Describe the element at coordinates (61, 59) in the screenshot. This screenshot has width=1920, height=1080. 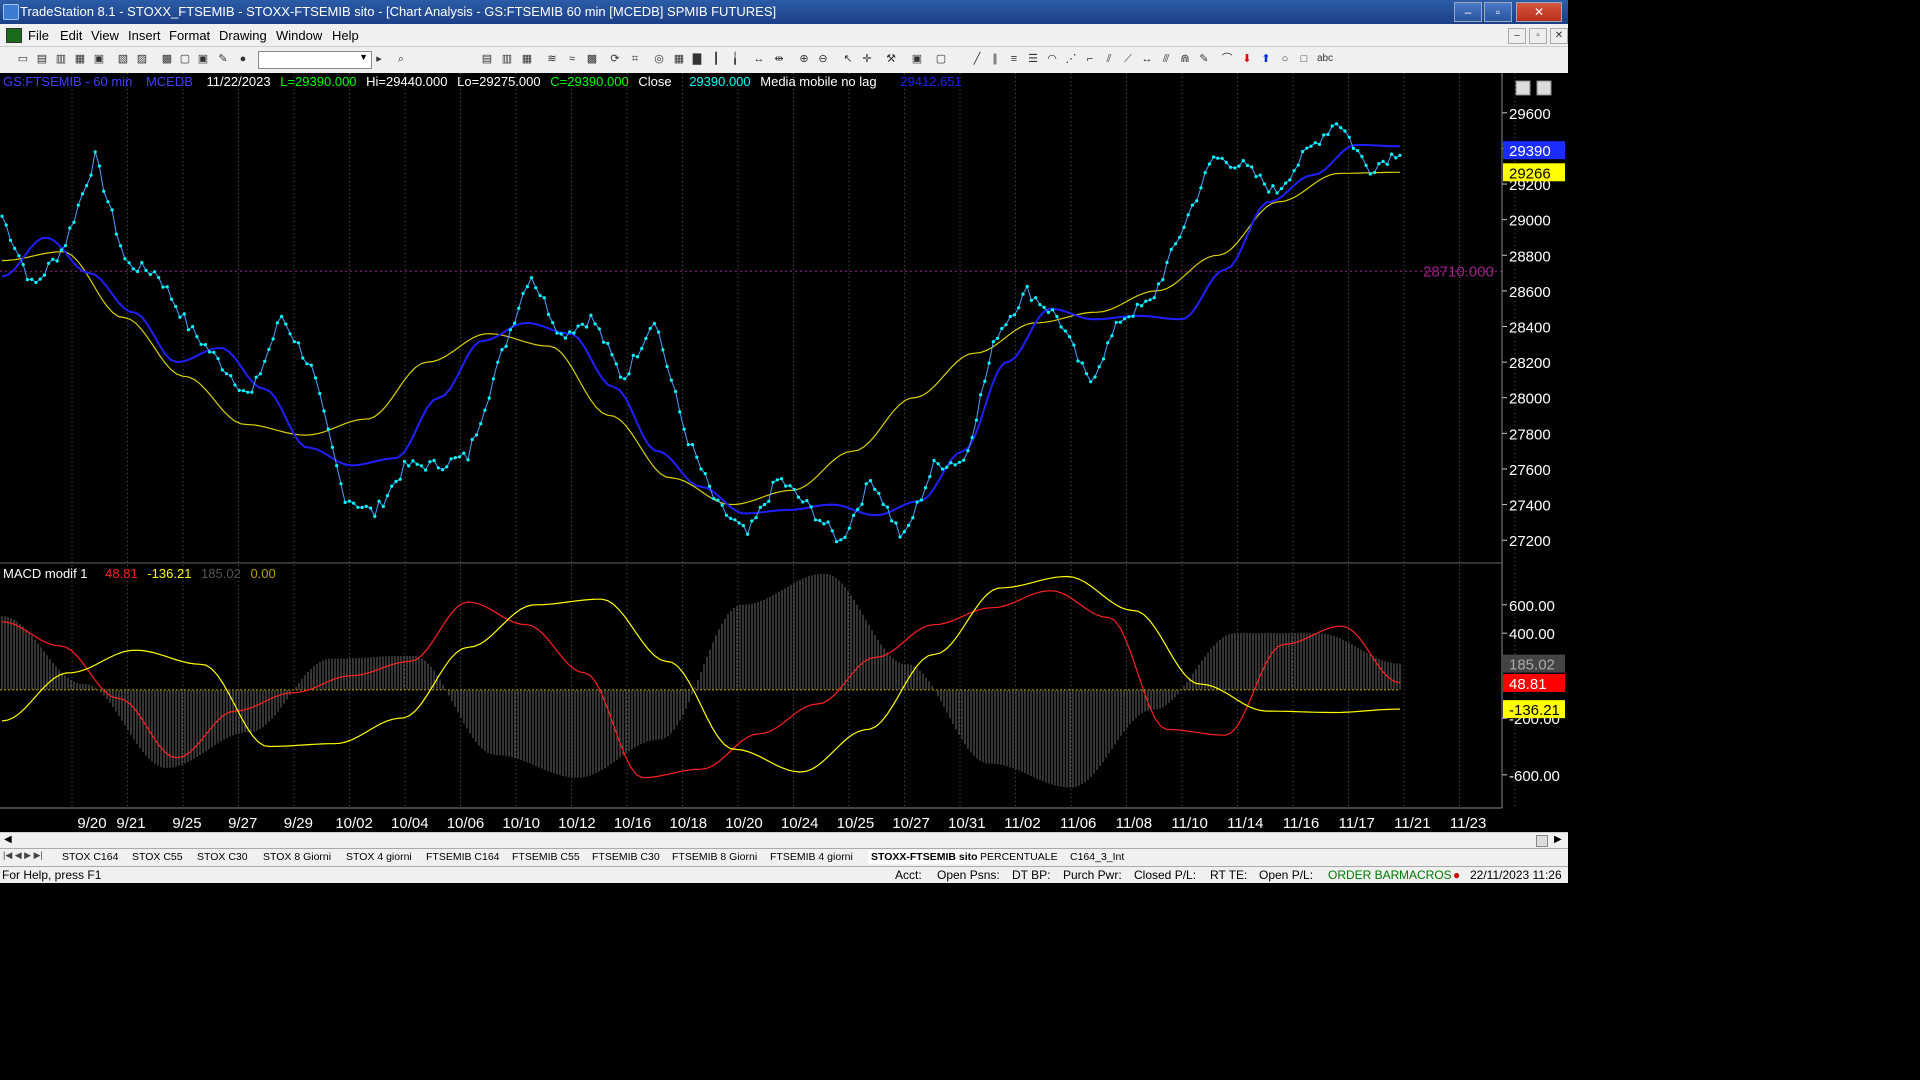
I see `open-workspace-icon: ▥` at that location.